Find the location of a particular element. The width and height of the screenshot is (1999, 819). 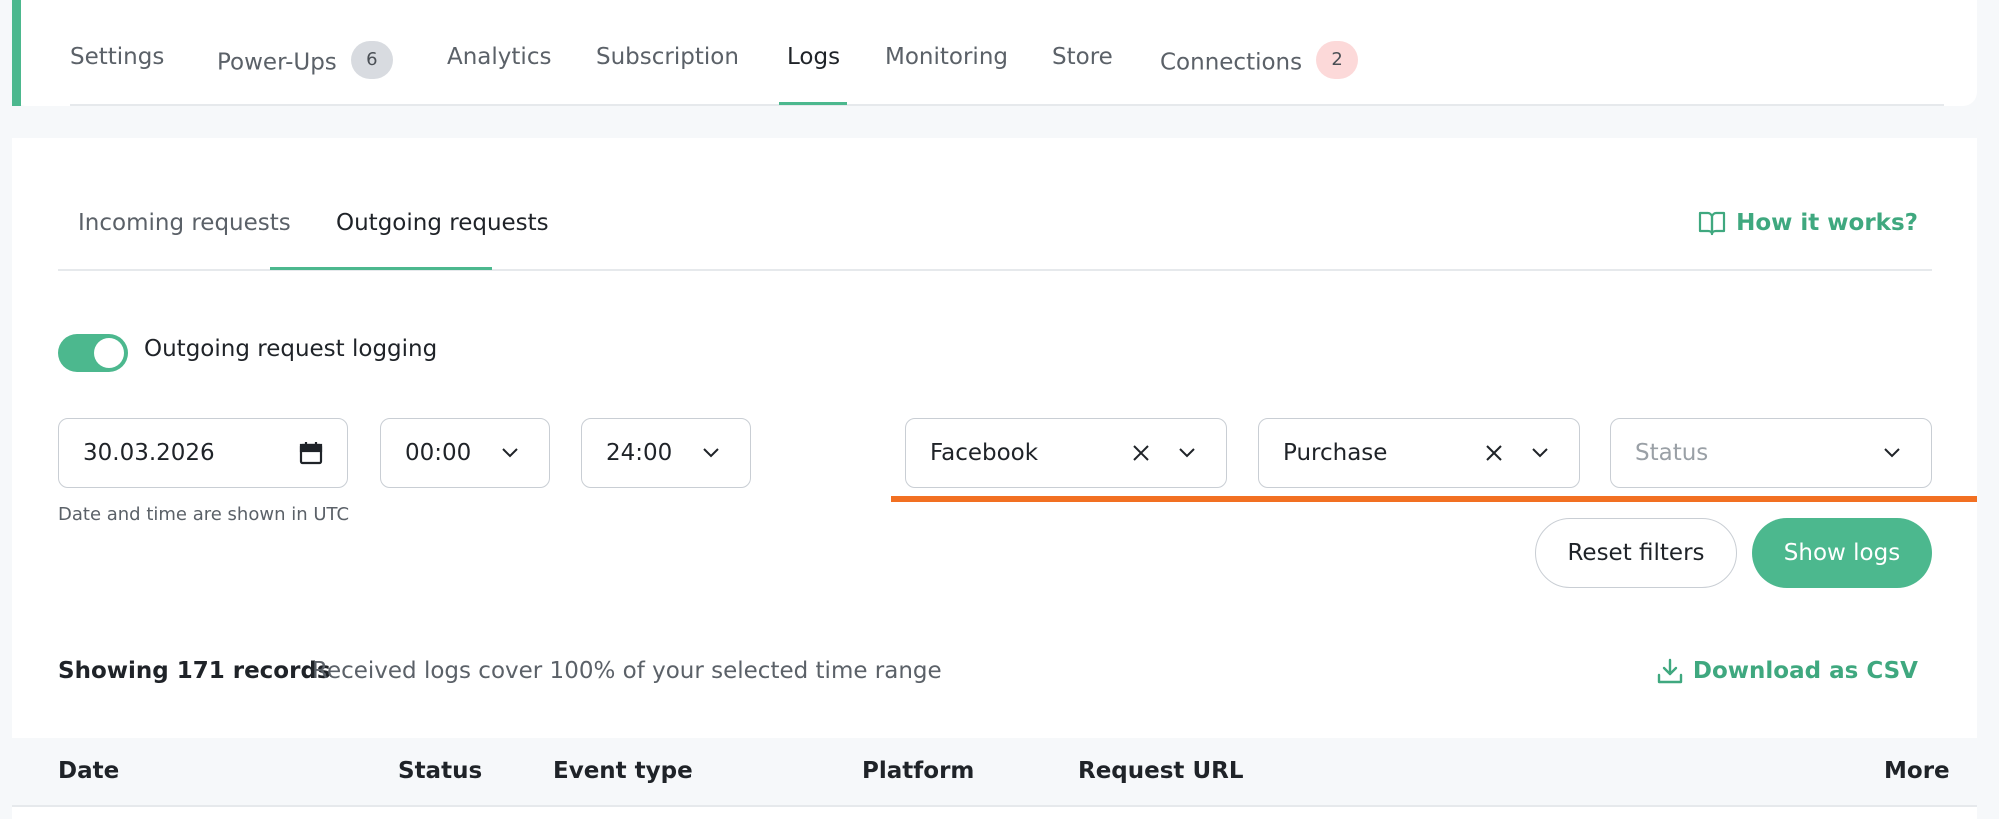

clear-event-type-icon is located at coordinates (1494, 453).